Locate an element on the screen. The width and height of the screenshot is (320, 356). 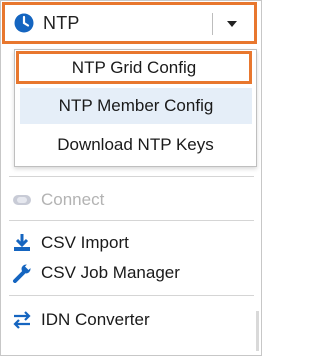
download-icon is located at coordinates (22, 243).